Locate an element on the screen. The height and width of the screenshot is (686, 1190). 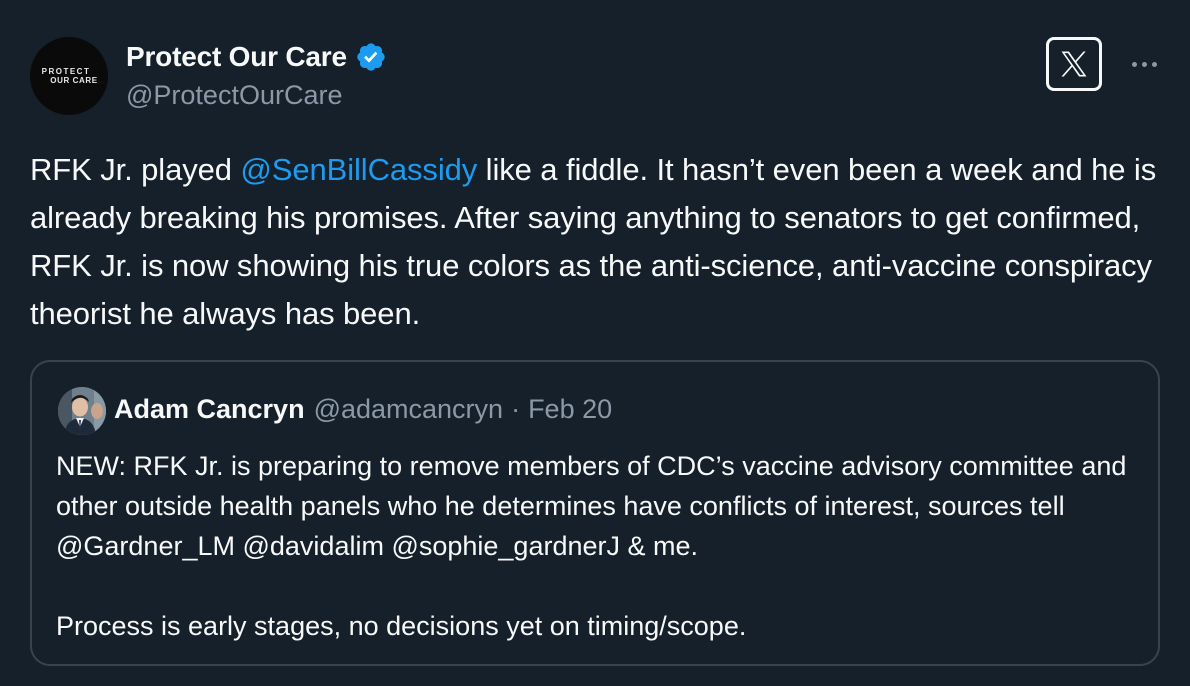
avatar-logo-text-2: OUR CARE is located at coordinates (74, 80).